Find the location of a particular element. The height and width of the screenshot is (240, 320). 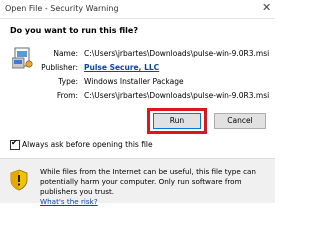

run-button: Run is located at coordinates (177, 121).